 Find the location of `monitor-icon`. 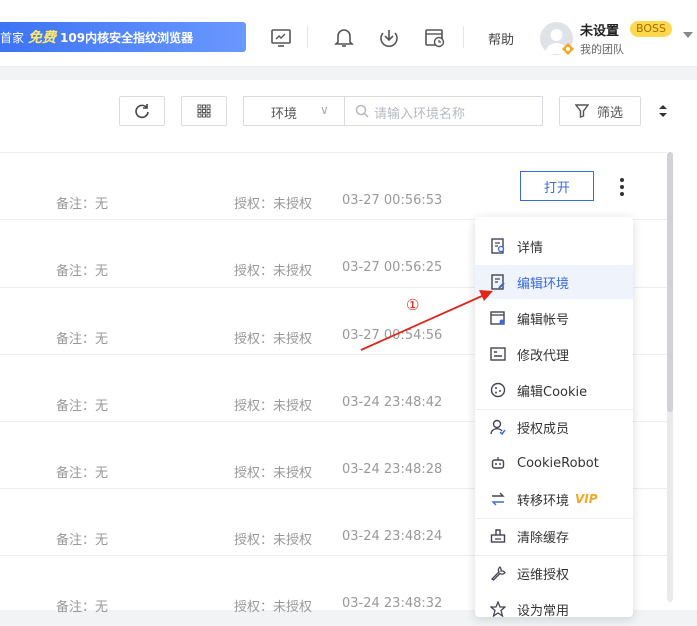

monitor-icon is located at coordinates (281, 38).